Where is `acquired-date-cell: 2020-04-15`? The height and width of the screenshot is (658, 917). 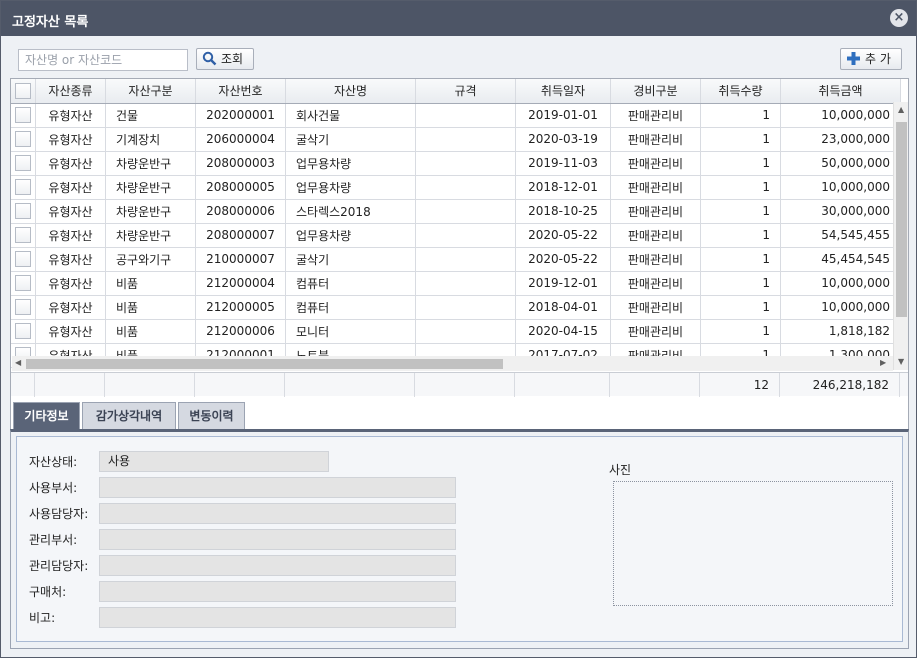
acquired-date-cell: 2020-04-15 is located at coordinates (563, 331).